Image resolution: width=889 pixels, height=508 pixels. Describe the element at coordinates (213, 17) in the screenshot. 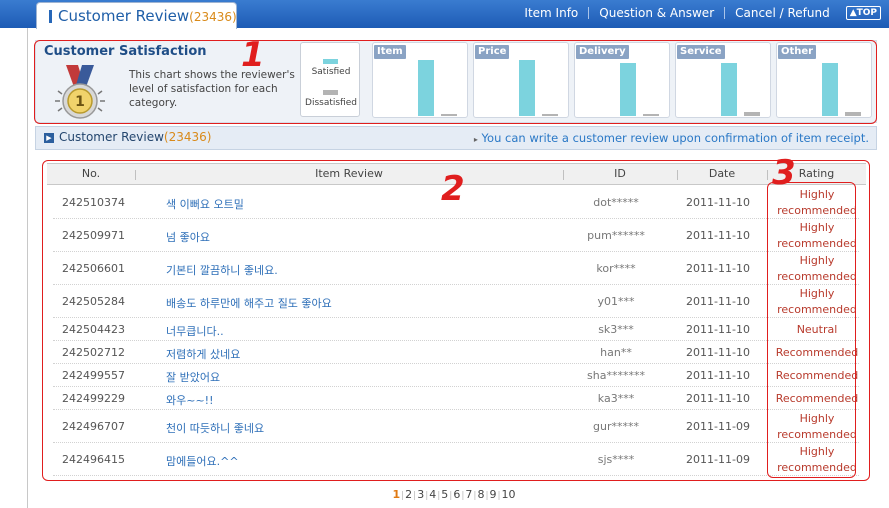

I see `tab-review-count: (23436)` at that location.